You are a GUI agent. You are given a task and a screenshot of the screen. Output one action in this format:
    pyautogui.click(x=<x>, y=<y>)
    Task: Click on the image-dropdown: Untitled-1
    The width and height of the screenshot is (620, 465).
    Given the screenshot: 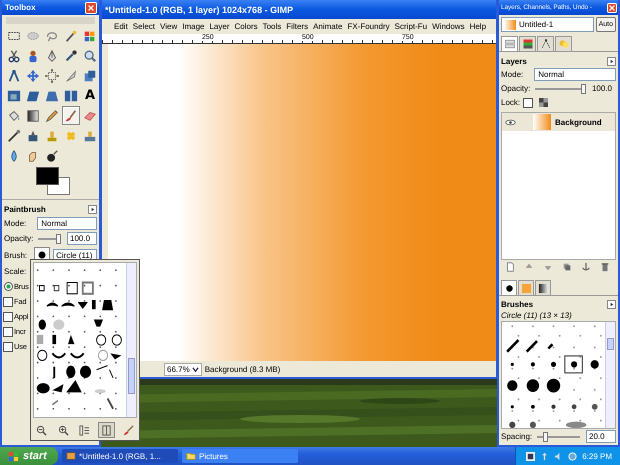 What is the action you would take?
    pyautogui.click(x=547, y=24)
    